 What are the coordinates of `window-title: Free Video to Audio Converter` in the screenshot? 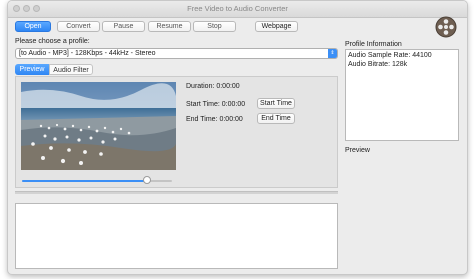 It's located at (237, 8).